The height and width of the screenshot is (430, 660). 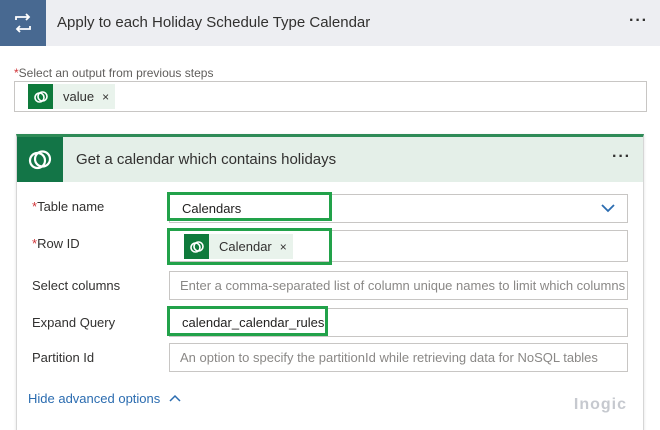 I want to click on value-token-label: value, so click(x=79, y=96).